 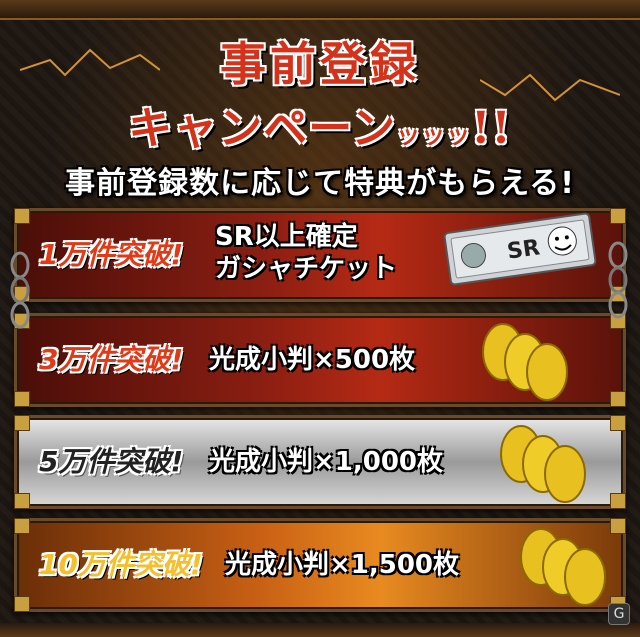 I want to click on reward-text: 光成小判×1,500枚, so click(x=342, y=565).